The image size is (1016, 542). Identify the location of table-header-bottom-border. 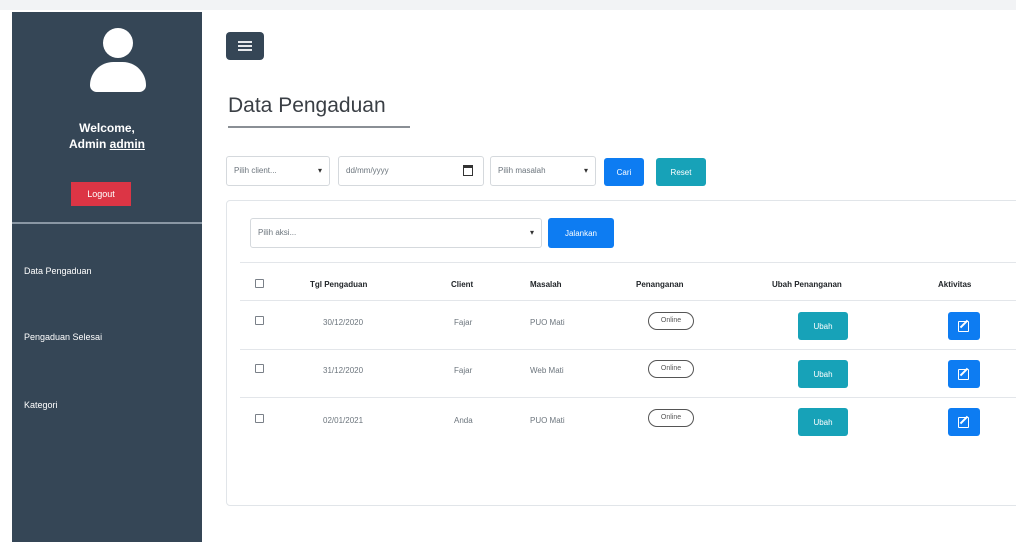
(628, 300).